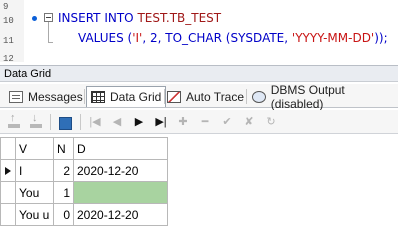  What do you see at coordinates (14, 122) in the screenshot?
I see `import-icon` at bounding box center [14, 122].